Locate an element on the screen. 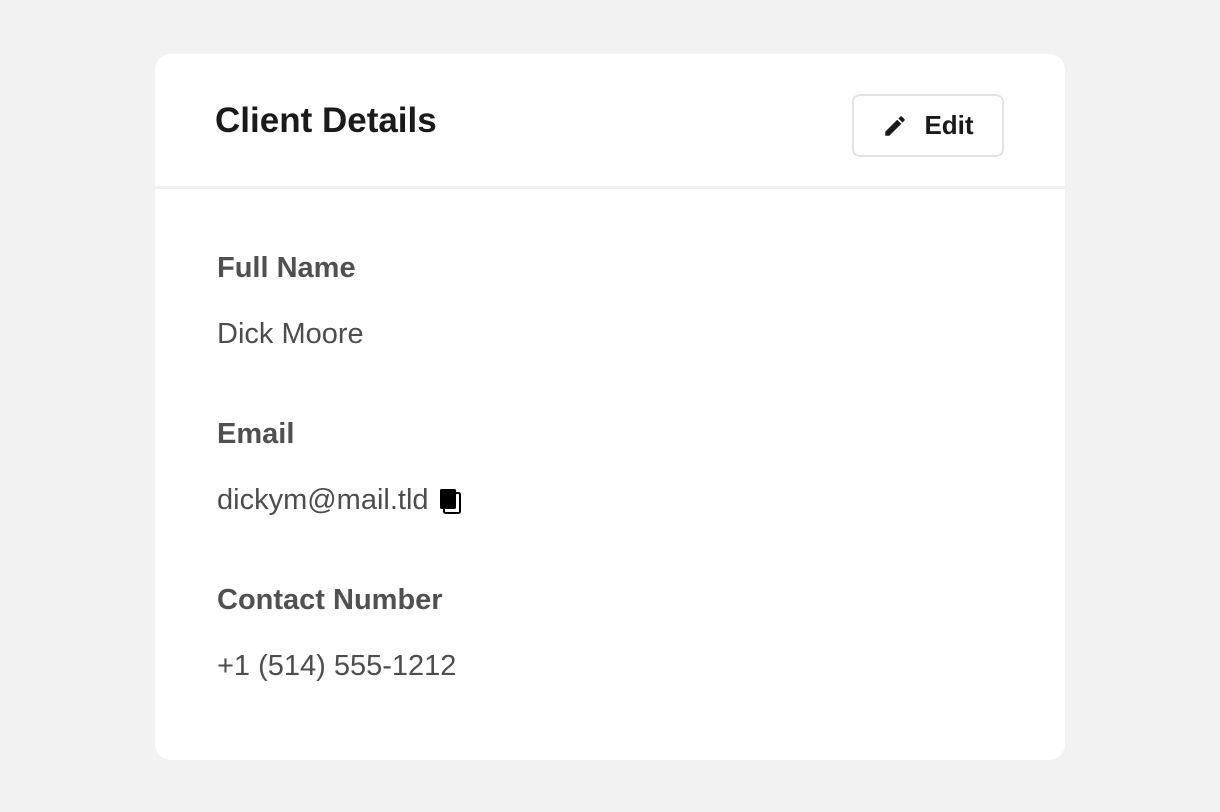 Image resolution: width=1220 pixels, height=812 pixels. email-value: dickym@mail.tld is located at coordinates (339, 500).